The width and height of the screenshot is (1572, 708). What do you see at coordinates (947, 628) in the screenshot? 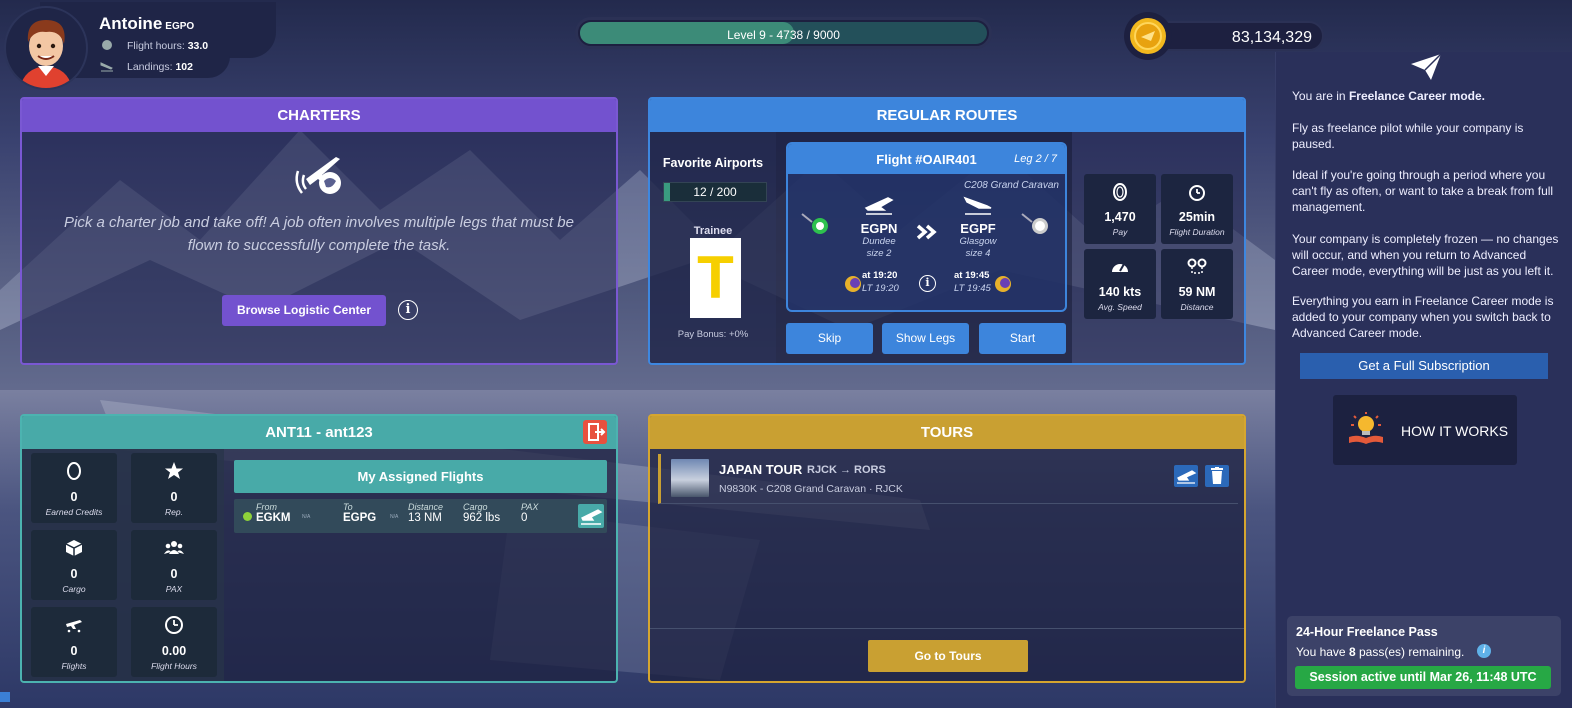
I see `tours-divider` at bounding box center [947, 628].